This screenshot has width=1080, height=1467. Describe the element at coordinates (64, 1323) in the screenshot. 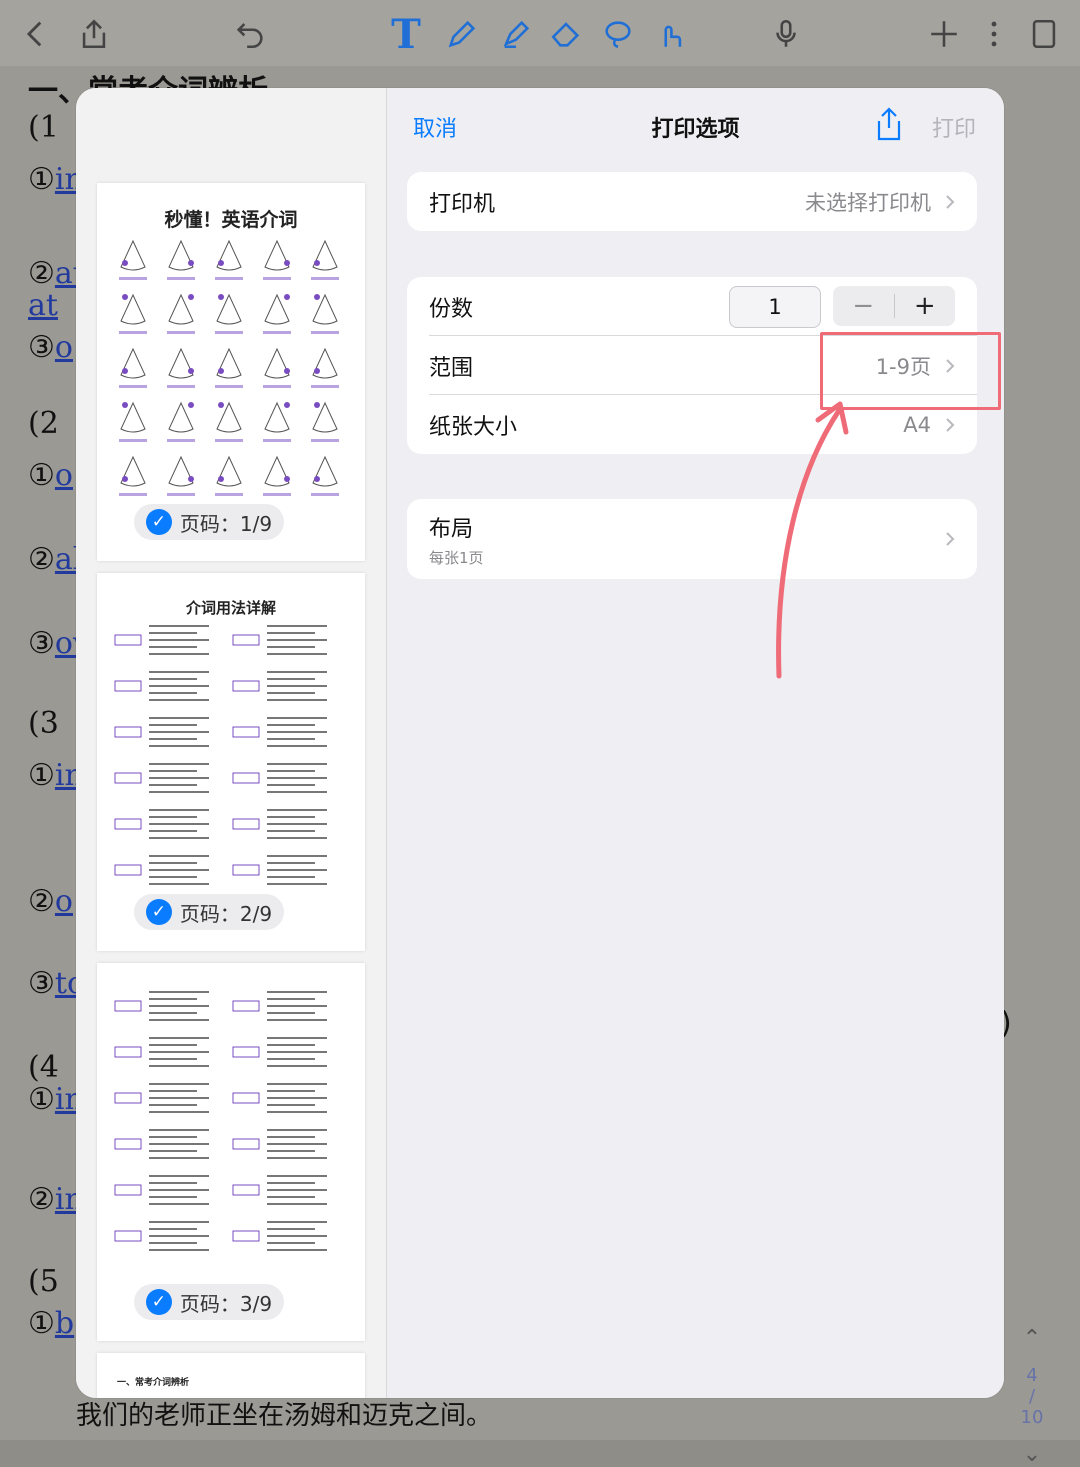

I see `doc-line-text: b` at that location.